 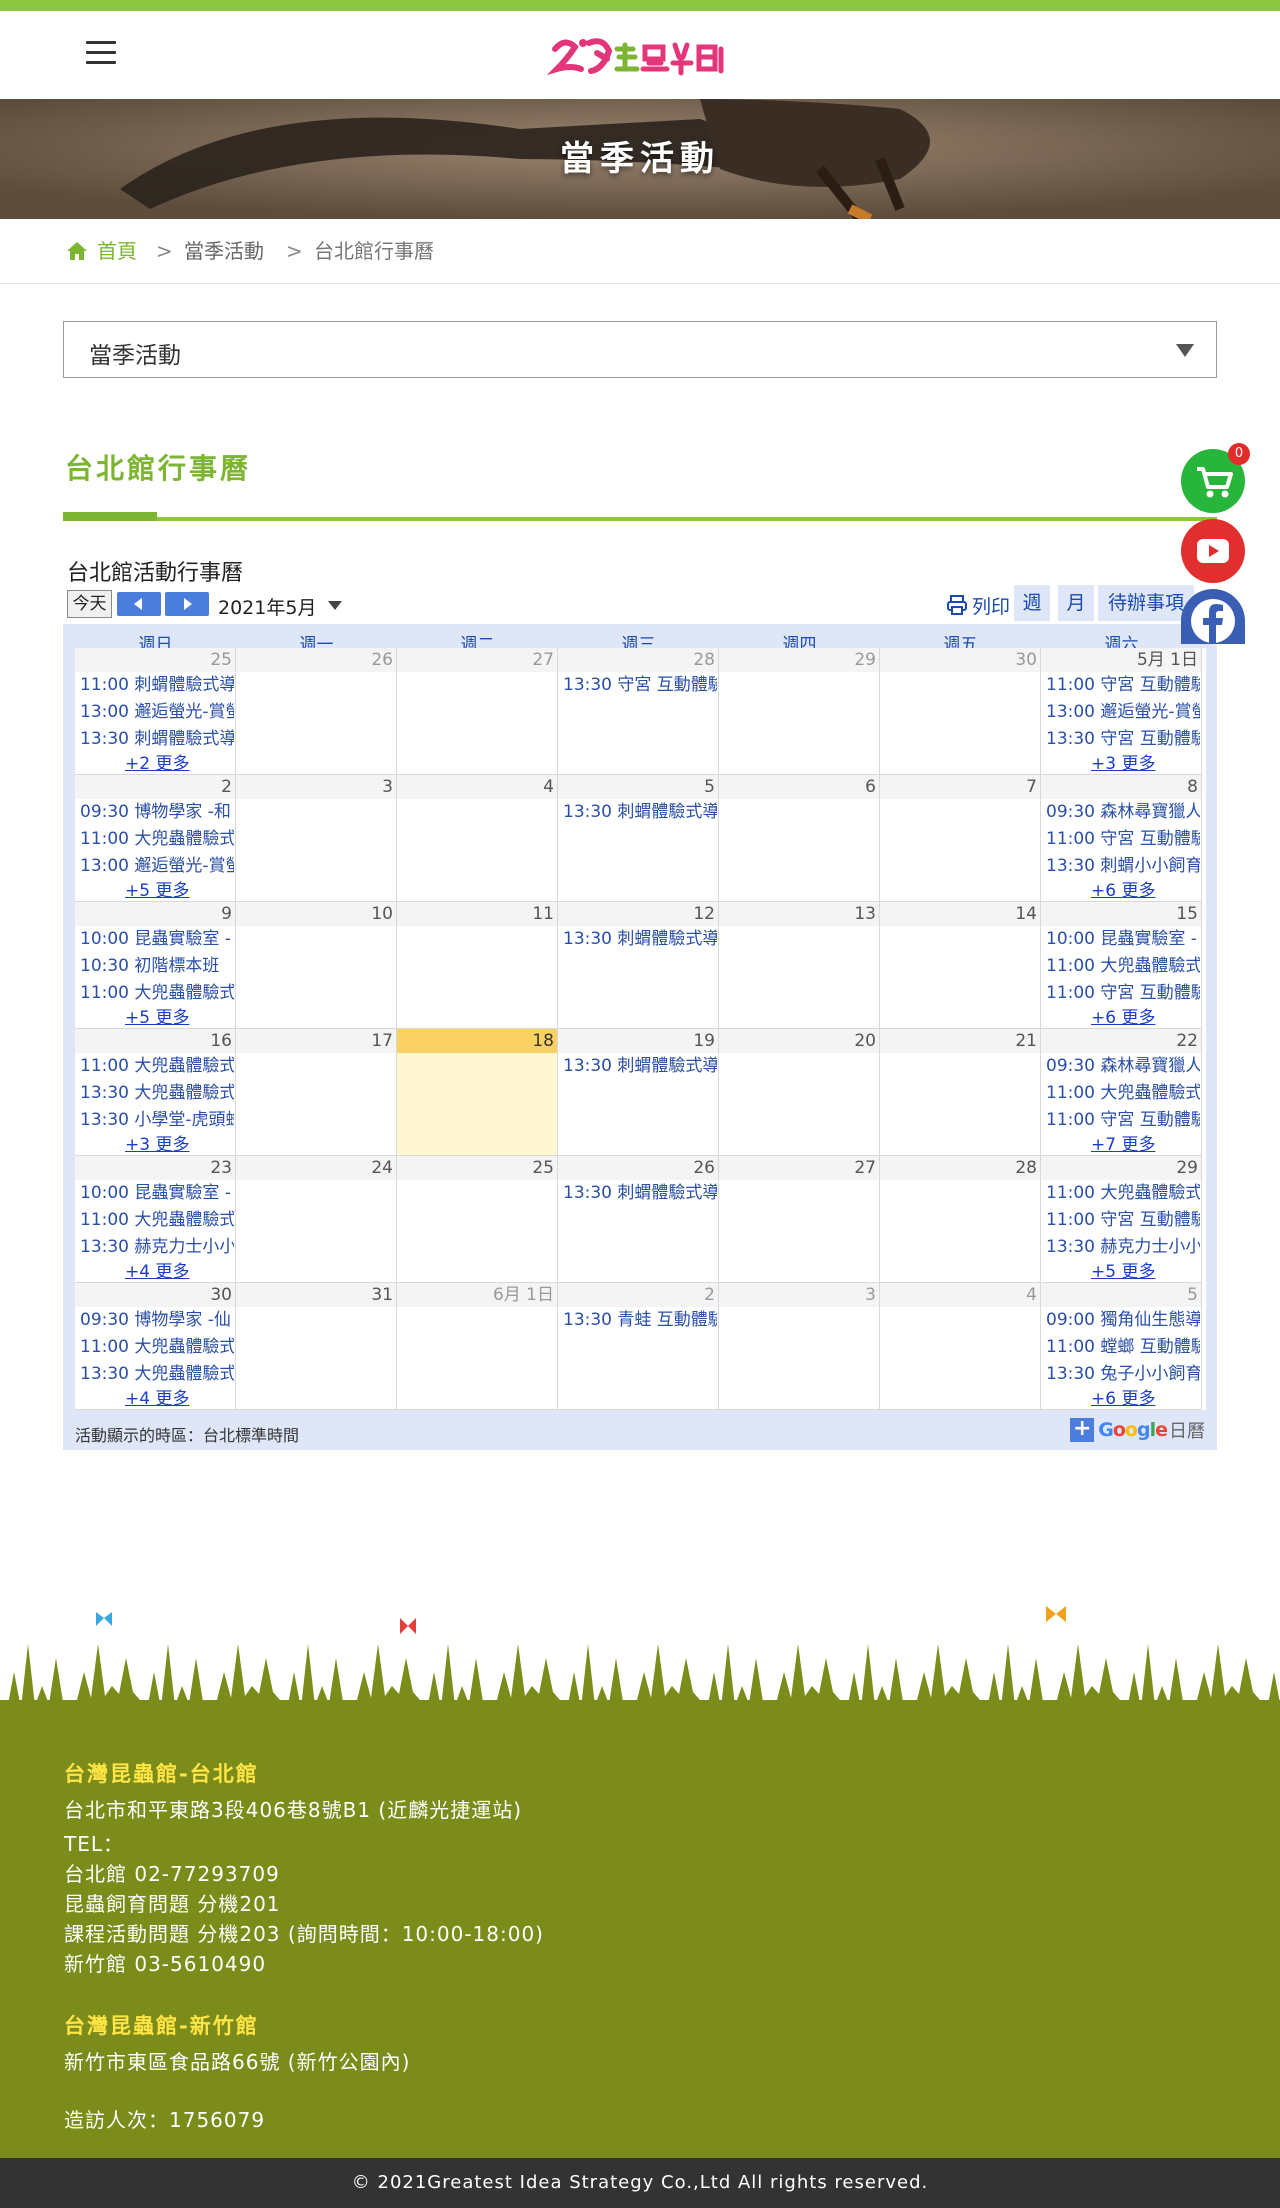 What do you see at coordinates (978, 605) in the screenshot?
I see `print-button: 列印` at bounding box center [978, 605].